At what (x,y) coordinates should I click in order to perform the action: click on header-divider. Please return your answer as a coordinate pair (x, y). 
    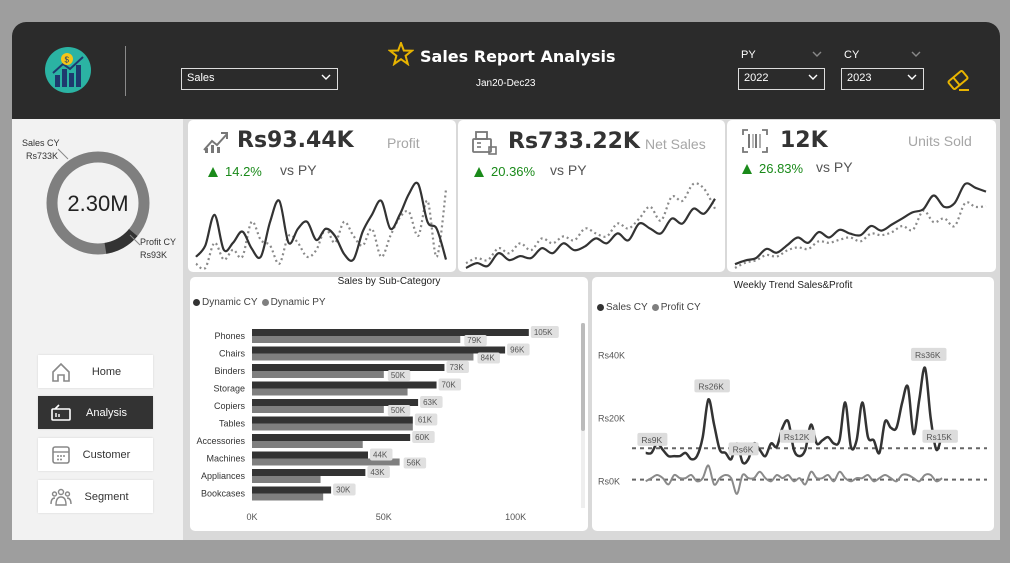
    Looking at the image, I should click on (125, 71).